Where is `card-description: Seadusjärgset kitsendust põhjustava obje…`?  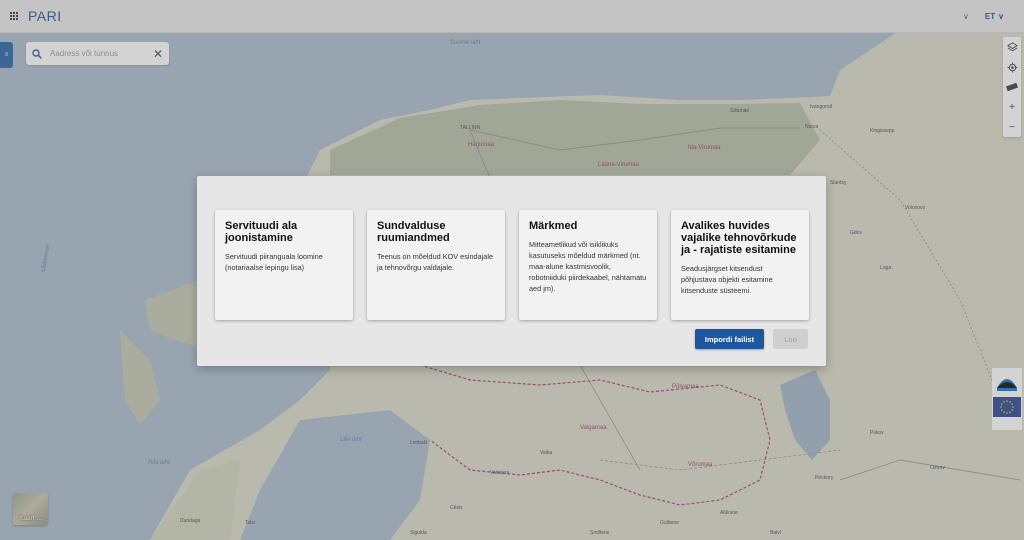 card-description: Seadusjärgset kitsendust põhjustava obje… is located at coordinates (727, 279).